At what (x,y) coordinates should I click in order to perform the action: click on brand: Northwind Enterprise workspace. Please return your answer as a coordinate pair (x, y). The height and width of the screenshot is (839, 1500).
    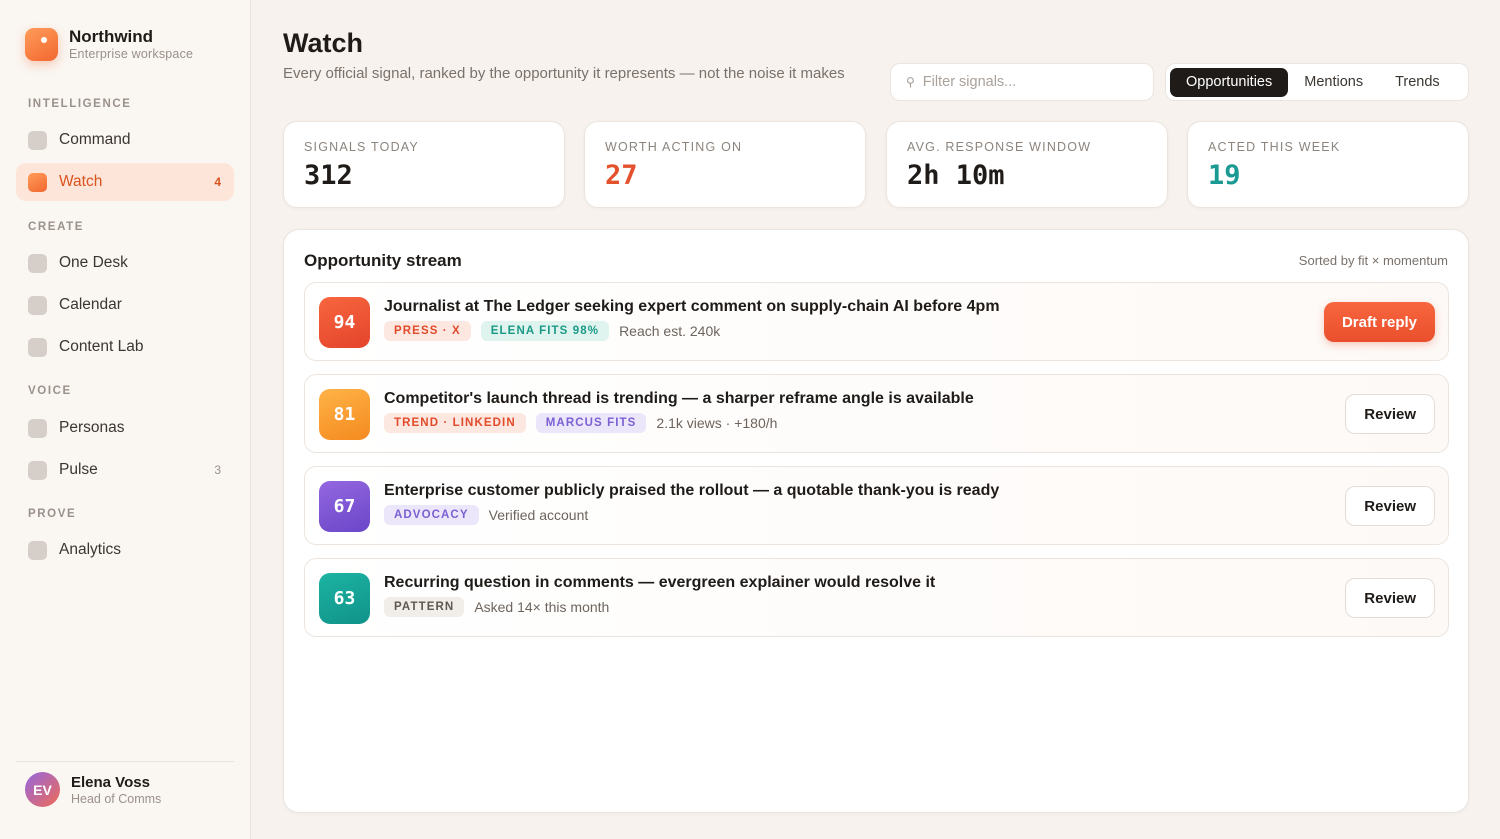
    Looking at the image, I should click on (109, 44).